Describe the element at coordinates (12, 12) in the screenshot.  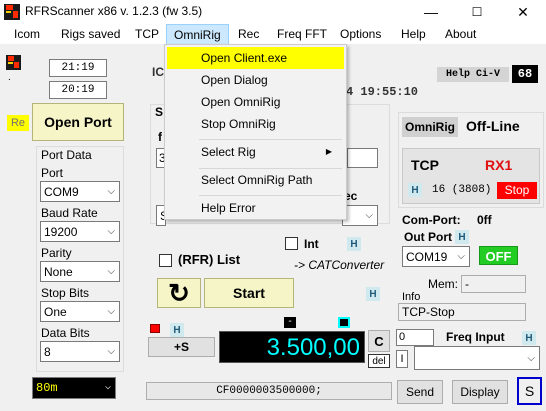
I see `app-icon` at that location.